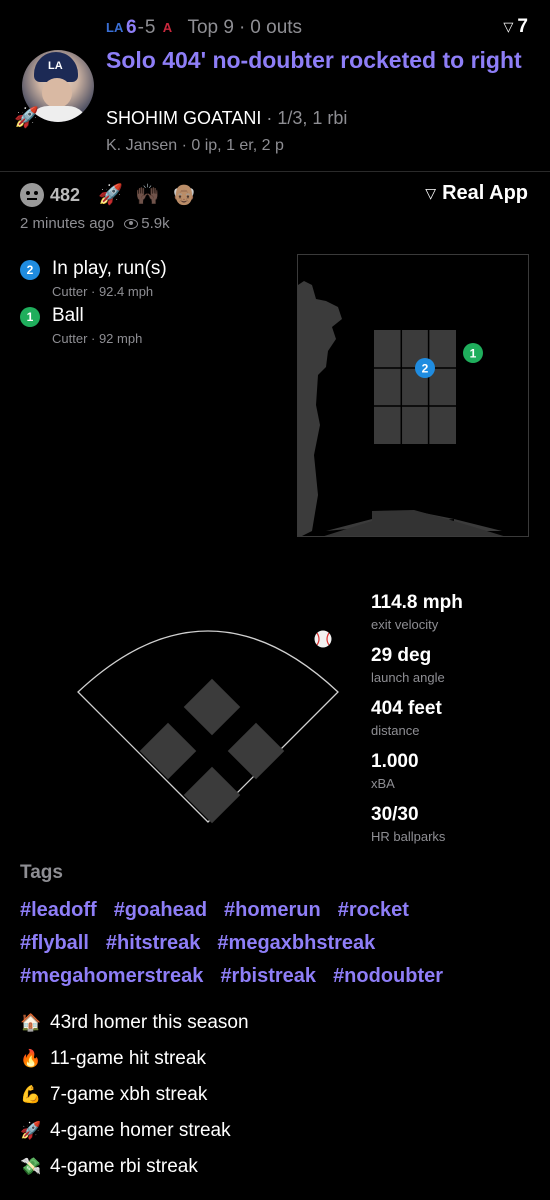 The width and height of the screenshot is (550, 1200). I want to click on play-headline: Solo 404' no-doubter rocketed to right, so click(316, 60).